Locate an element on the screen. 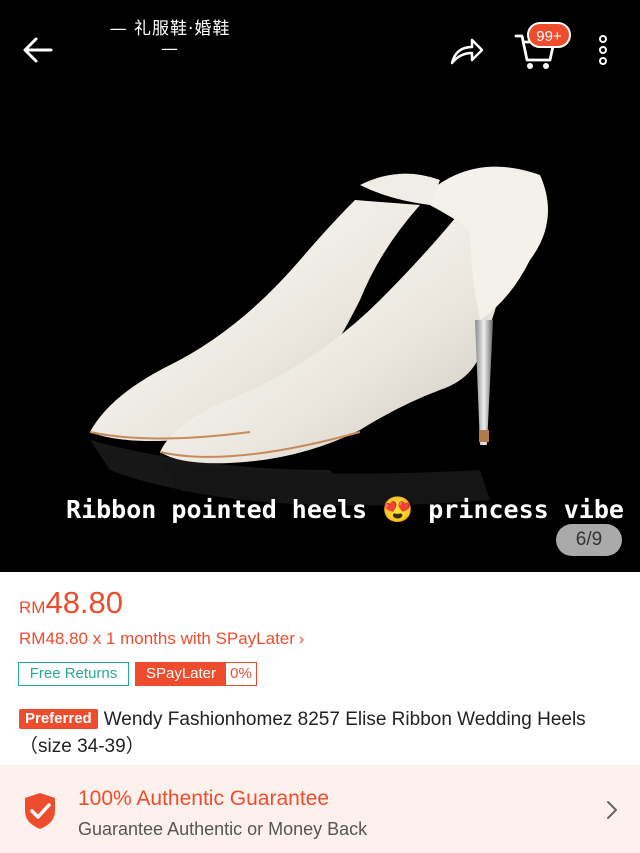 This screenshot has height=853, width=640. guarantee-title: 100% Authentic Guarantee is located at coordinates (204, 798).